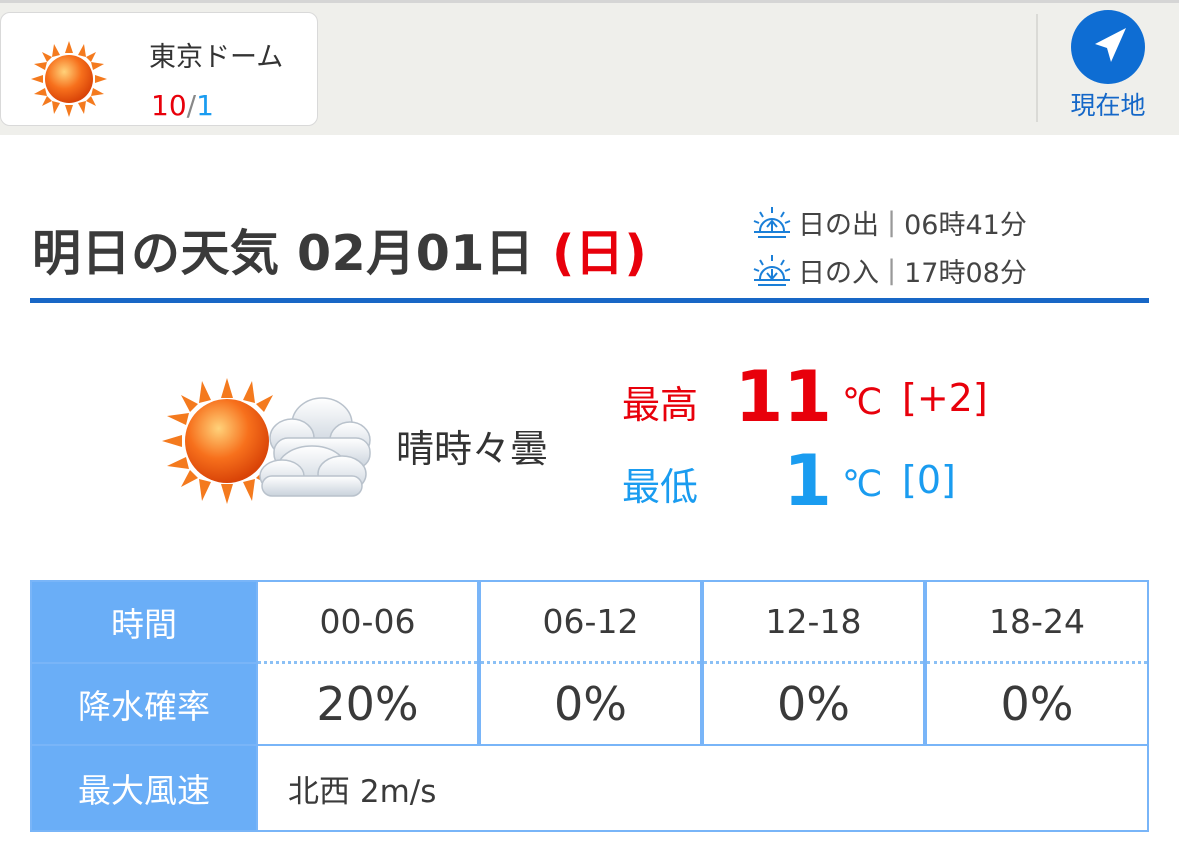  Describe the element at coordinates (965, 225) in the screenshot. I see `sunrise-time: 06時41分` at that location.